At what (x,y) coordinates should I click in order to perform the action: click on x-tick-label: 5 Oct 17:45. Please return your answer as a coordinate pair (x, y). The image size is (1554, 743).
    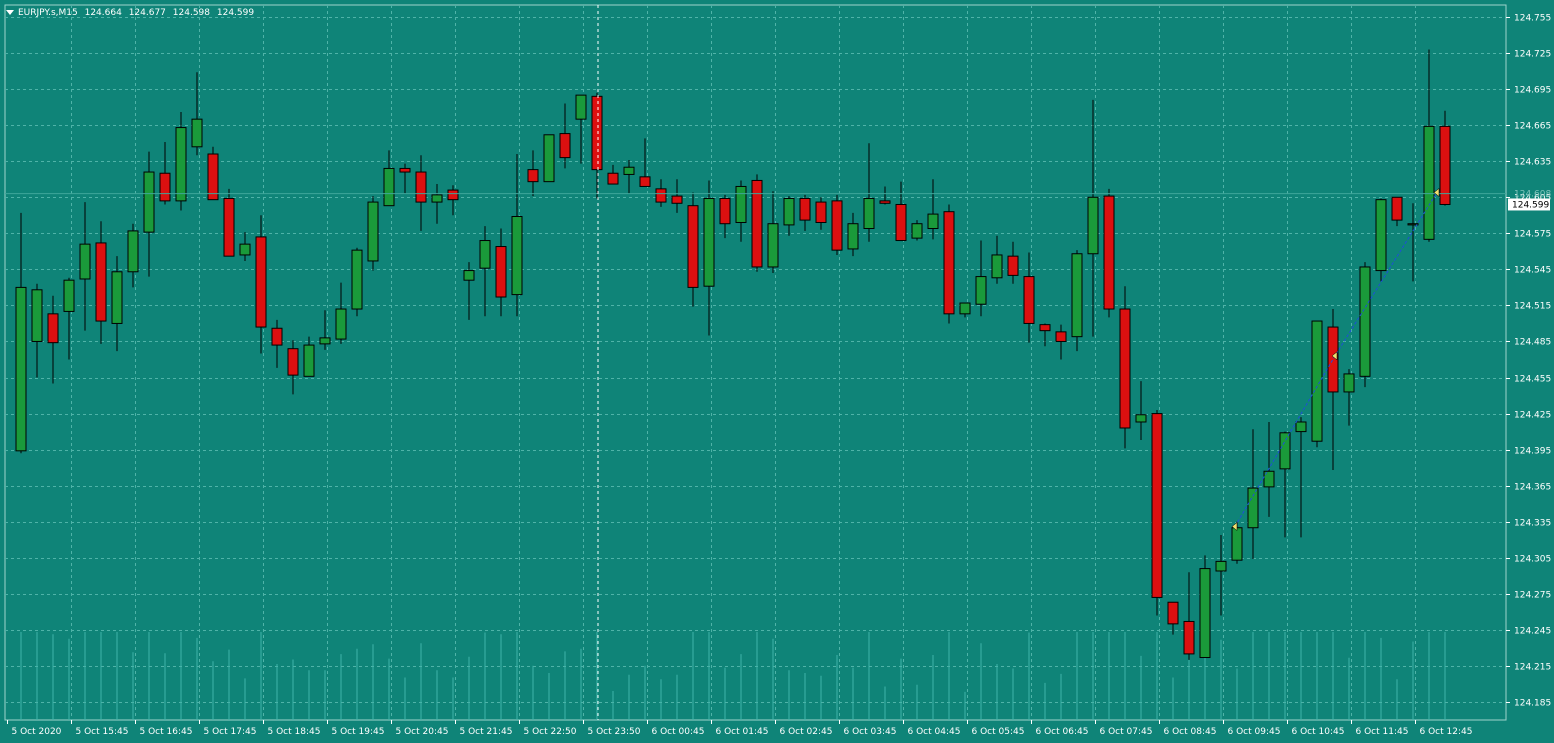
    Looking at the image, I should click on (230, 732).